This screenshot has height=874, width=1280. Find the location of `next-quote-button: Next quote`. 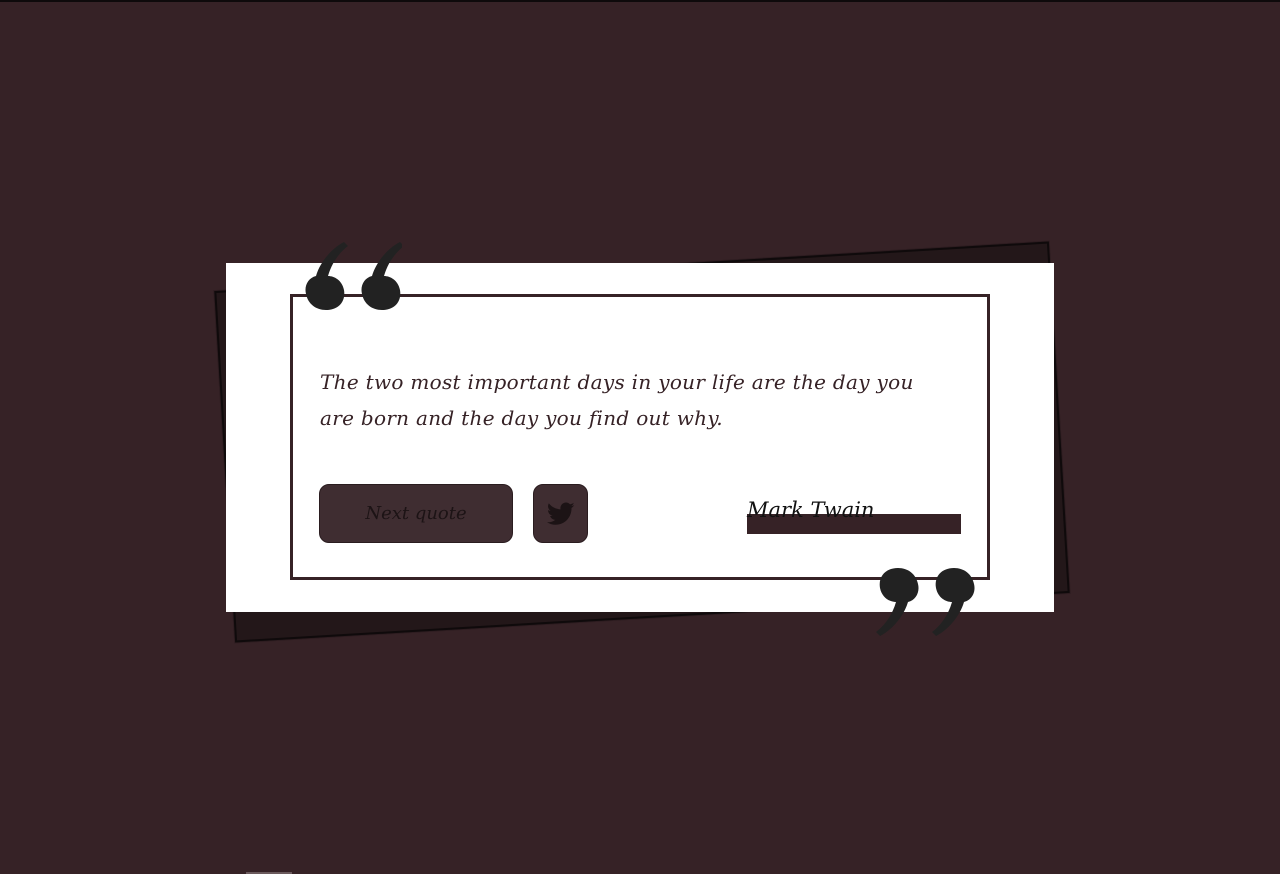

next-quote-button: Next quote is located at coordinates (416, 513).